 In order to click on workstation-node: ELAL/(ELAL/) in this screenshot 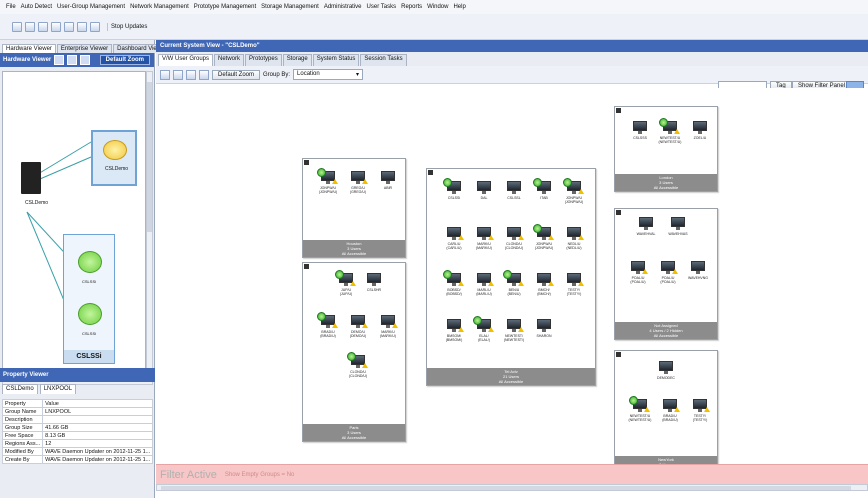, I will do `click(484, 329)`.